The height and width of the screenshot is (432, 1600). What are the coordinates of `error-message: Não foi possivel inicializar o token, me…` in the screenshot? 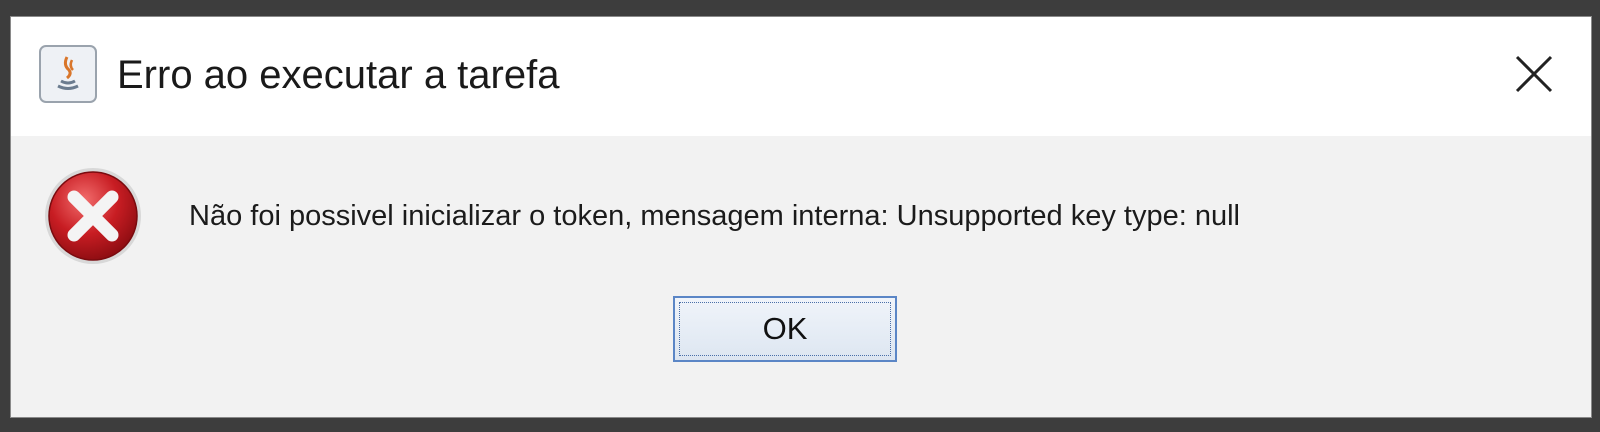 It's located at (714, 216).